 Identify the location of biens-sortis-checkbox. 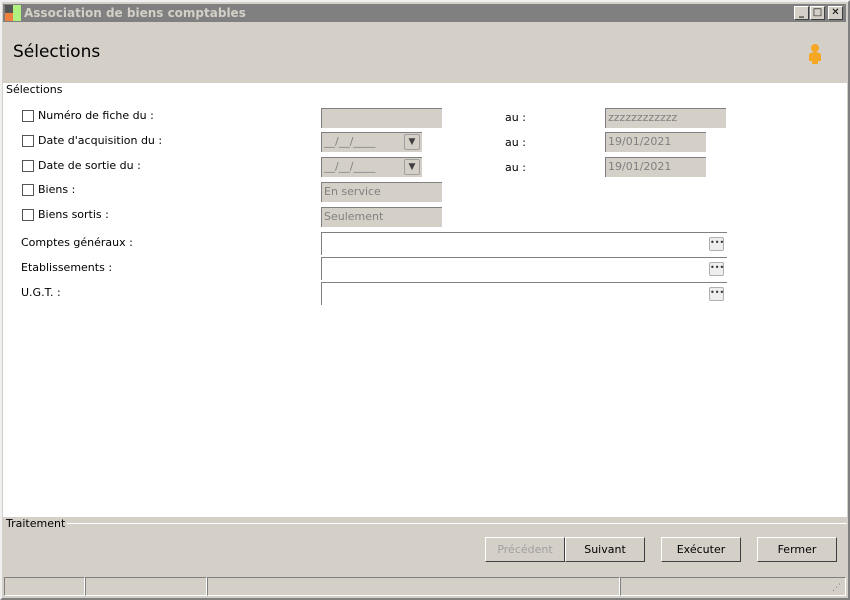
(28, 215).